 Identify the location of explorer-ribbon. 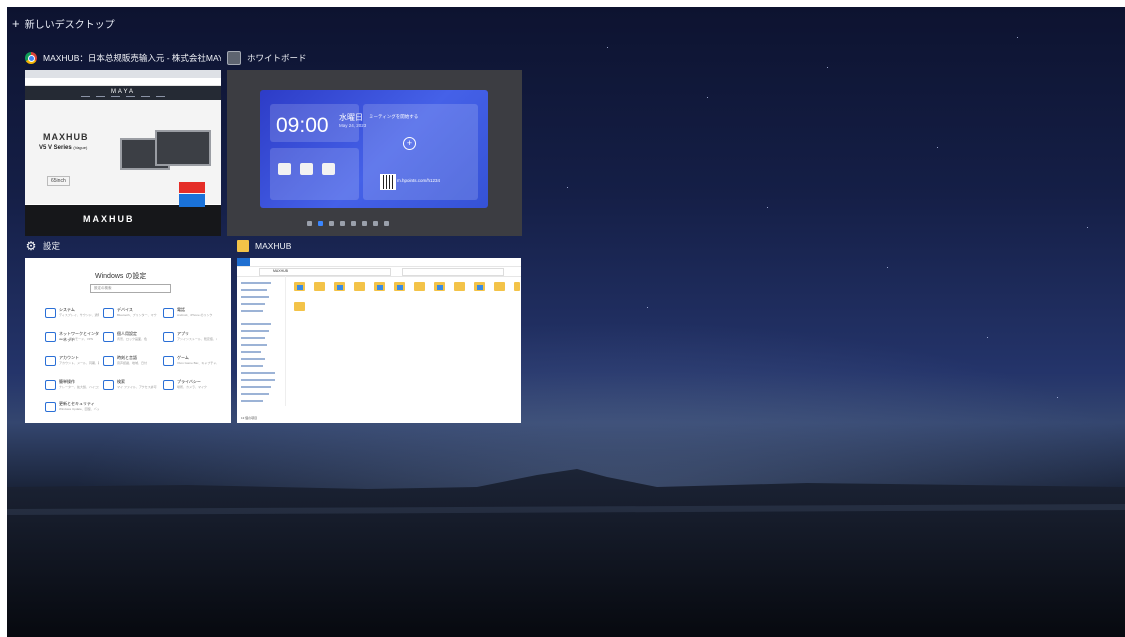
(379, 262).